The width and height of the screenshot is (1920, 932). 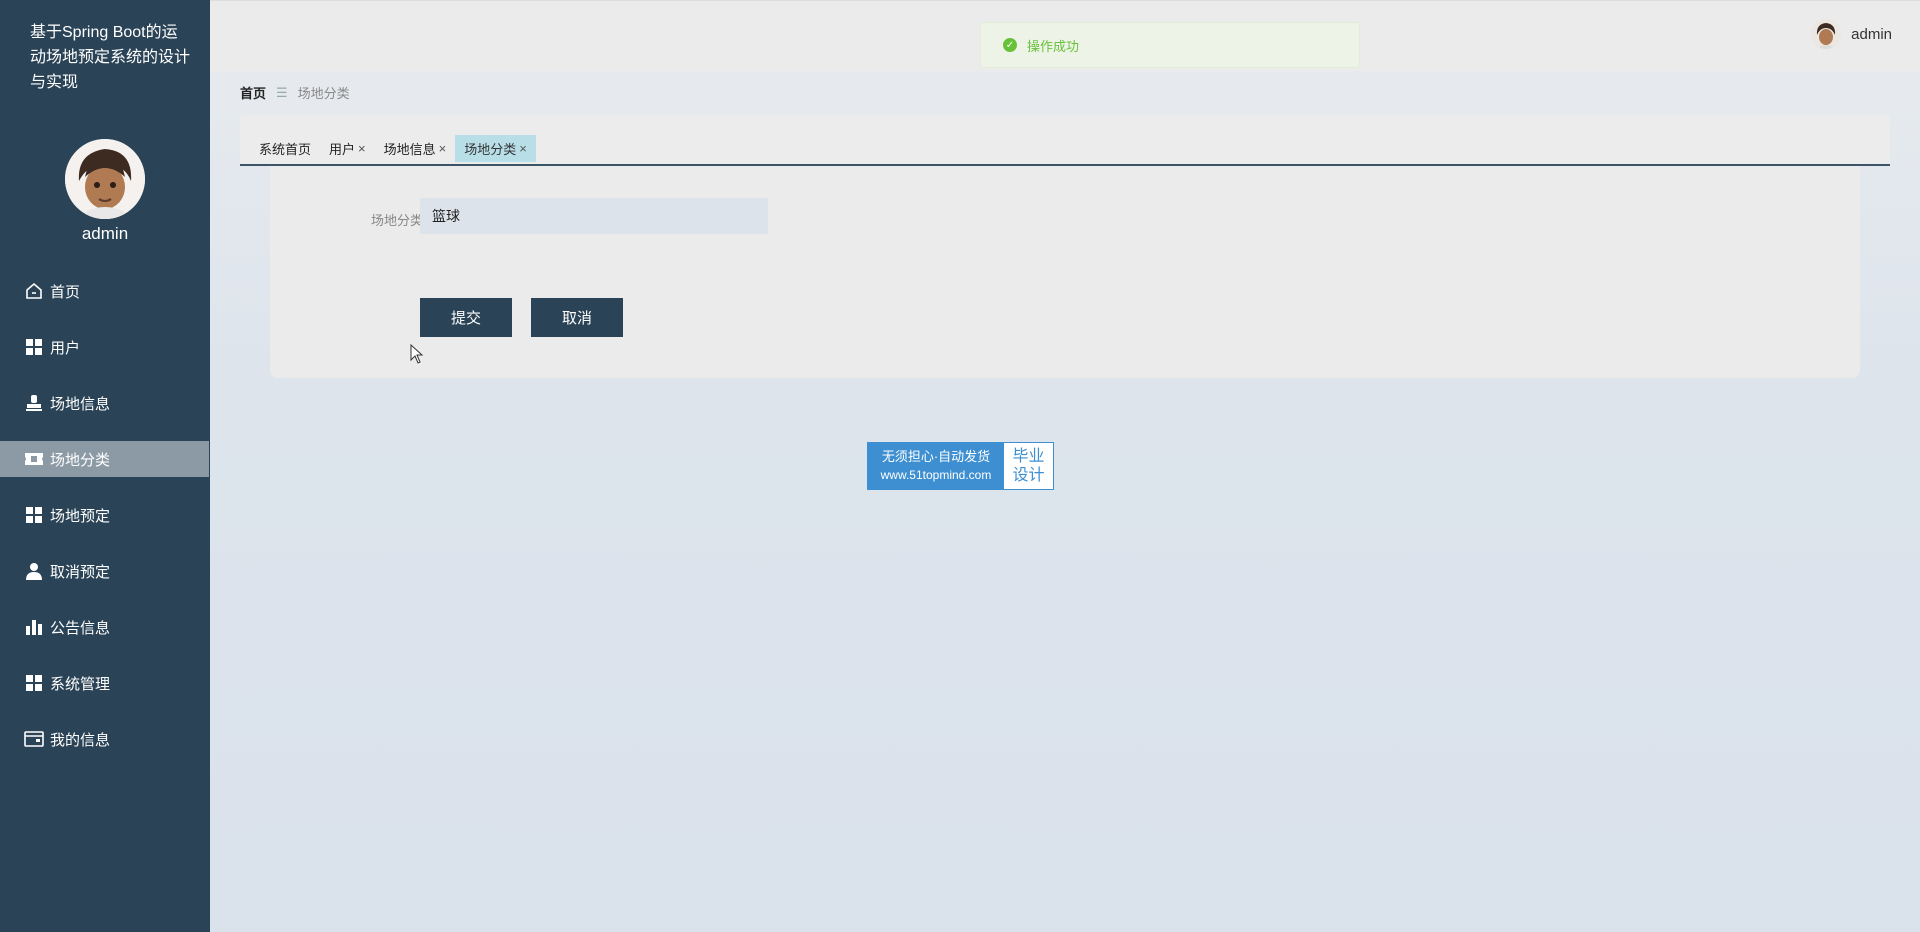 What do you see at coordinates (577, 317) in the screenshot?
I see `cancel-button: 取消` at bounding box center [577, 317].